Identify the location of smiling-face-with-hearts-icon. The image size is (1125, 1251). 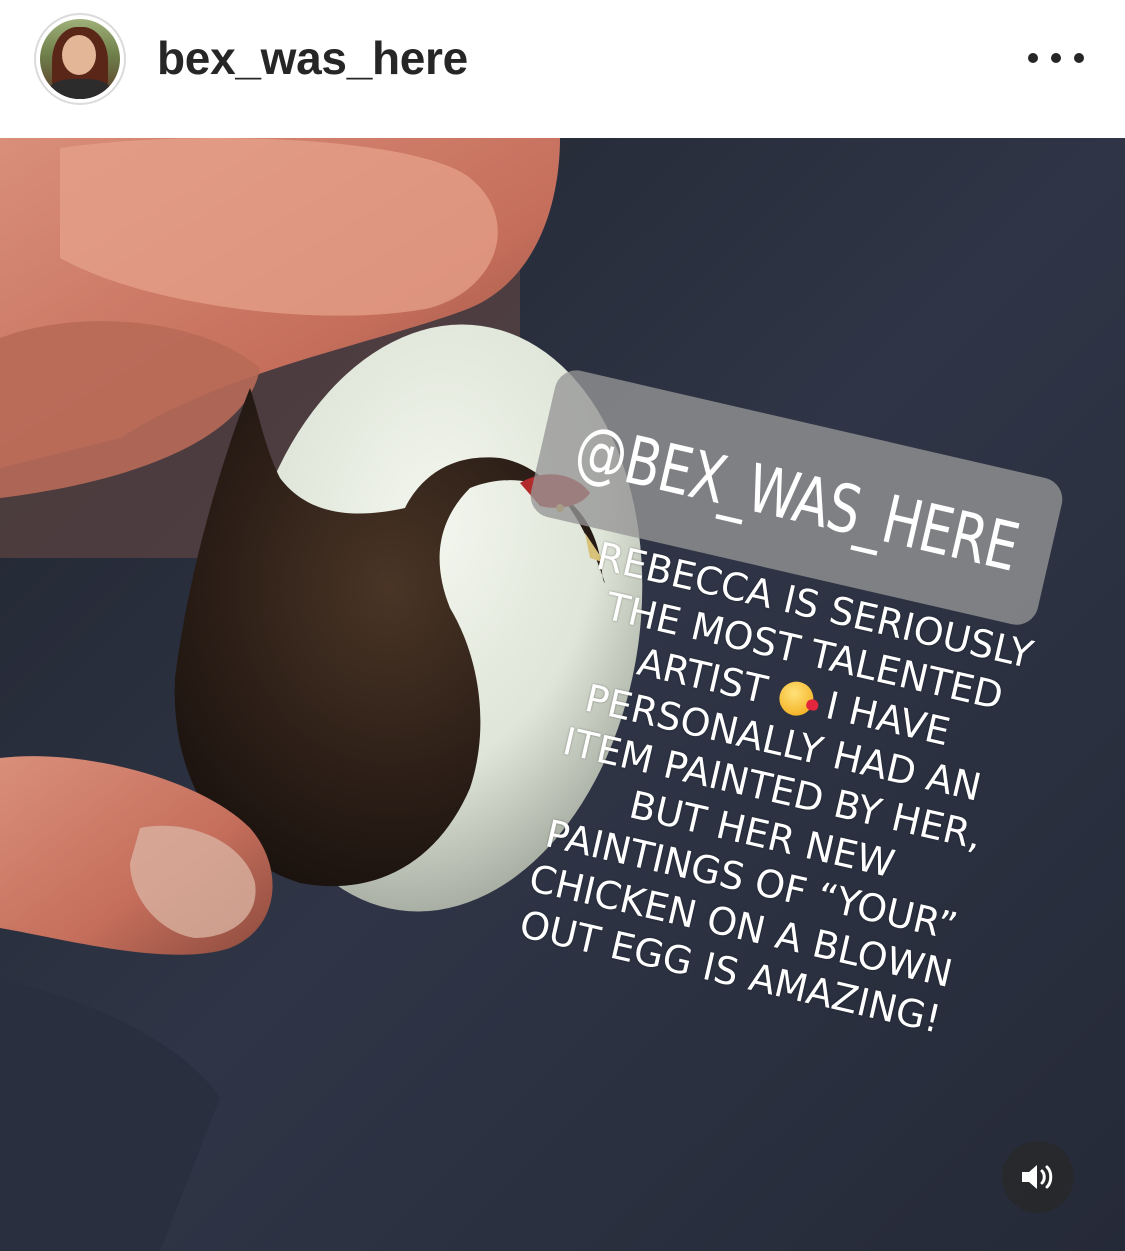
(796, 699).